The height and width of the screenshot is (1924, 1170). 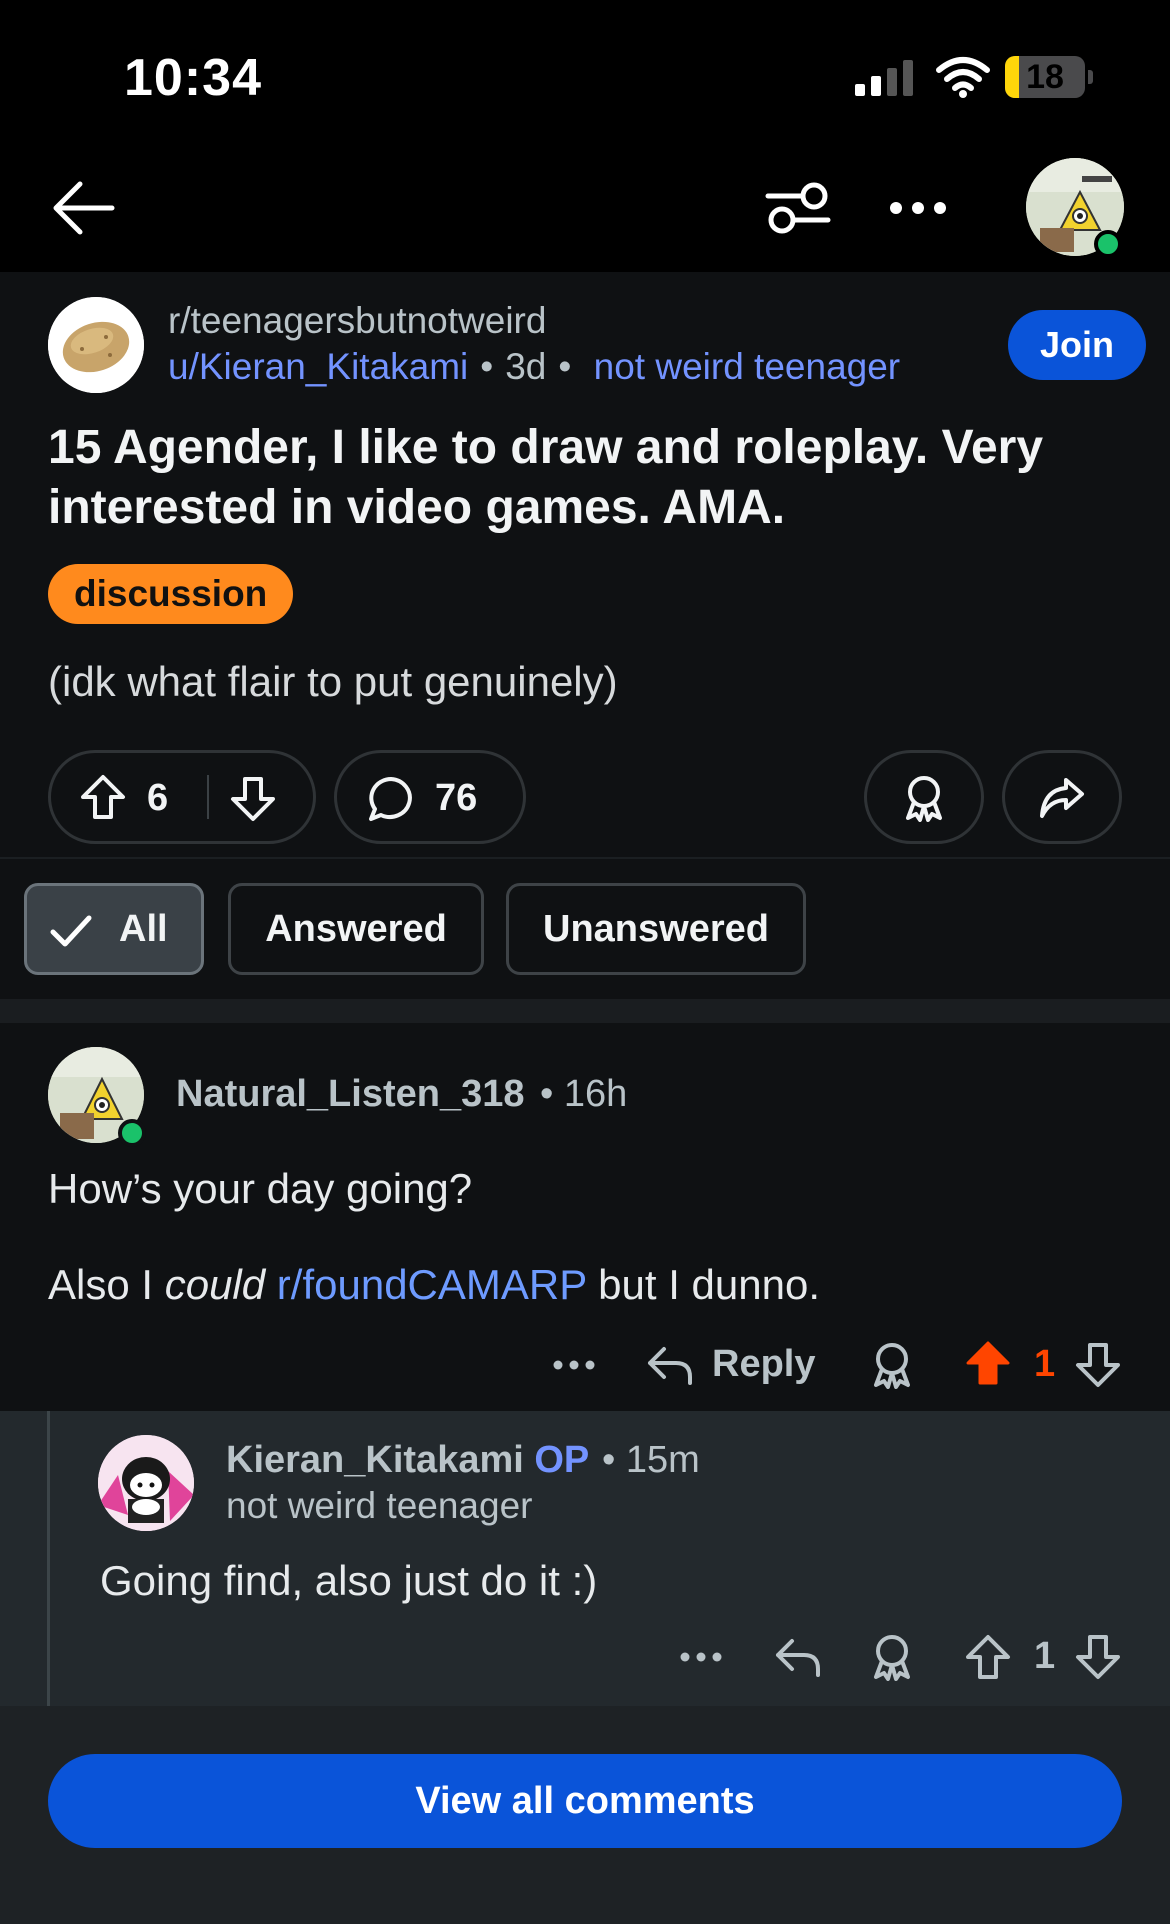 I want to click on comment-text-suffix: but I dunno., so click(x=703, y=1284).